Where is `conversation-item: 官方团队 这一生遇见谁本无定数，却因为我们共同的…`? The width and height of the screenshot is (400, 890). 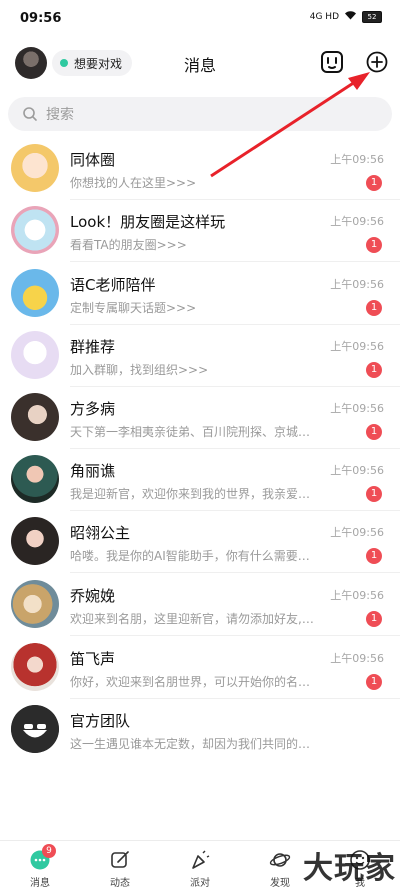
conversation-item: 官方团队 这一生遇见谁本无定数，却因为我们共同的… is located at coordinates (200, 730).